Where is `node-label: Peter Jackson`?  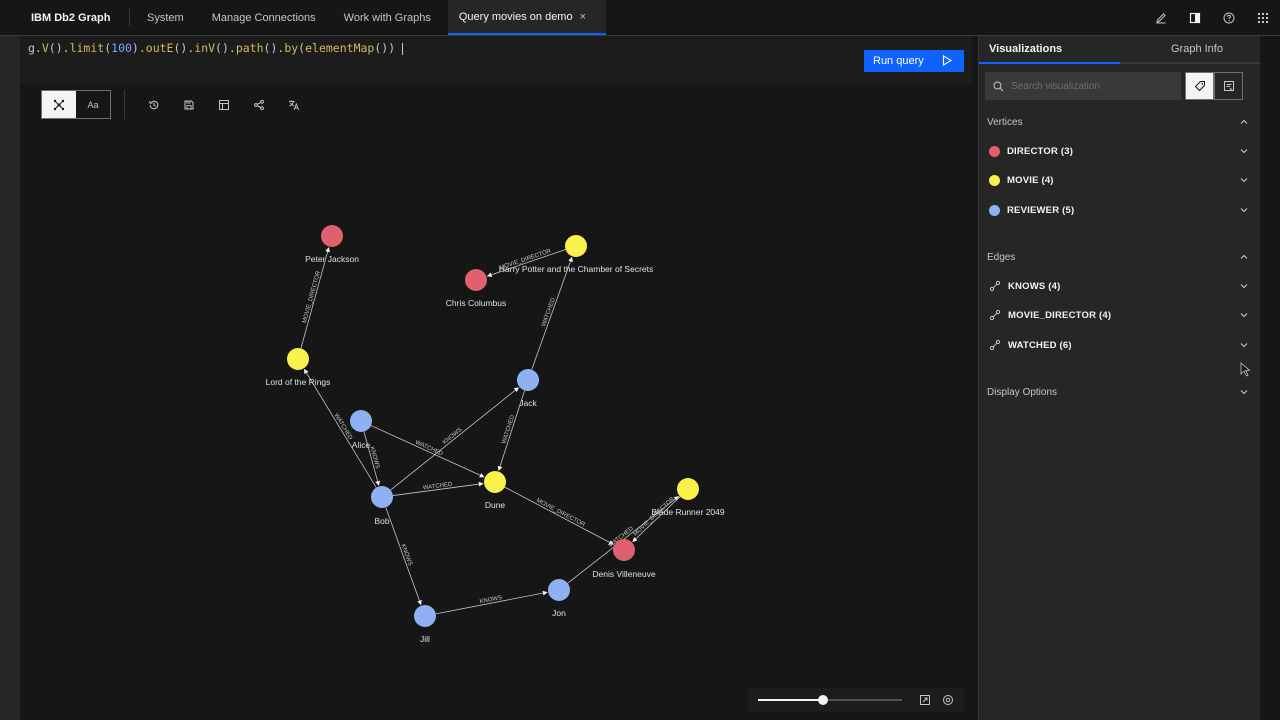
node-label: Peter Jackson is located at coordinates (332, 259).